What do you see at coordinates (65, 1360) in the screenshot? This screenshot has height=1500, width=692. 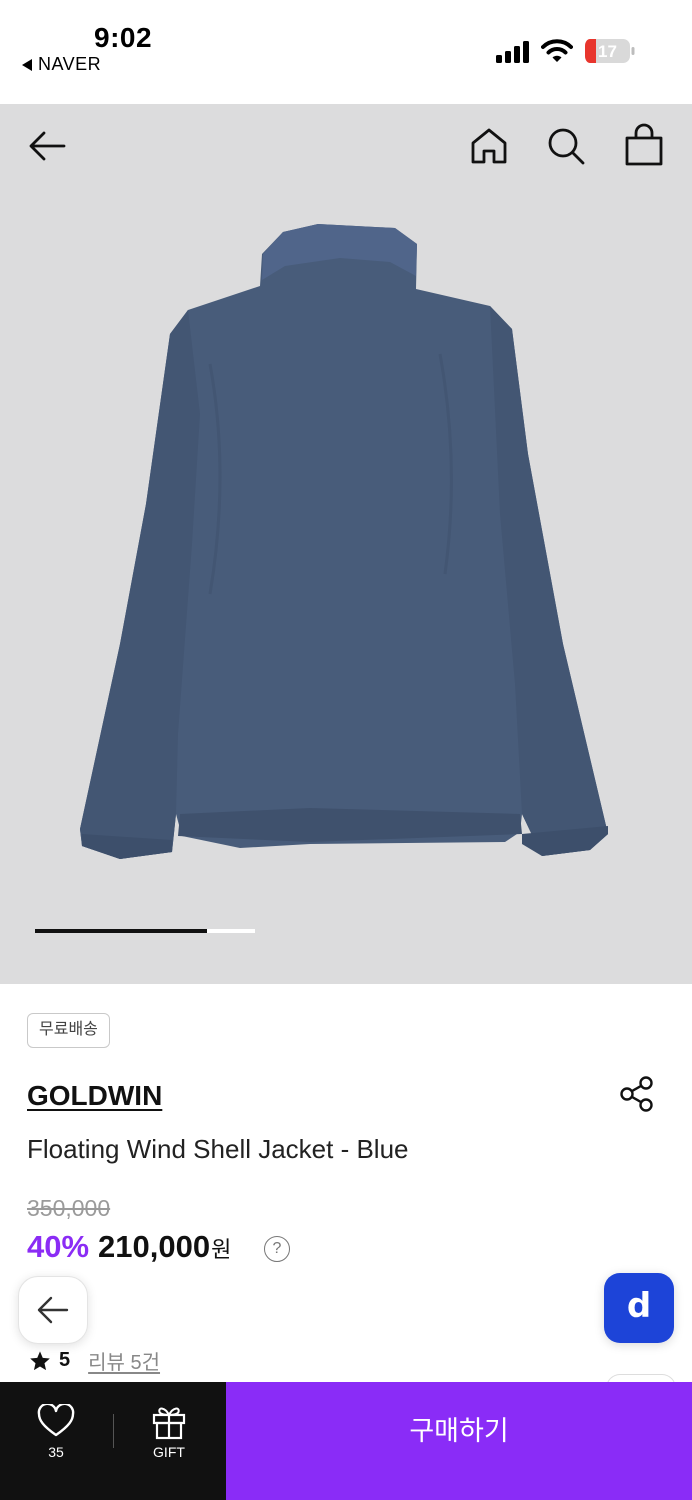 I see `rating-value: 5` at bounding box center [65, 1360].